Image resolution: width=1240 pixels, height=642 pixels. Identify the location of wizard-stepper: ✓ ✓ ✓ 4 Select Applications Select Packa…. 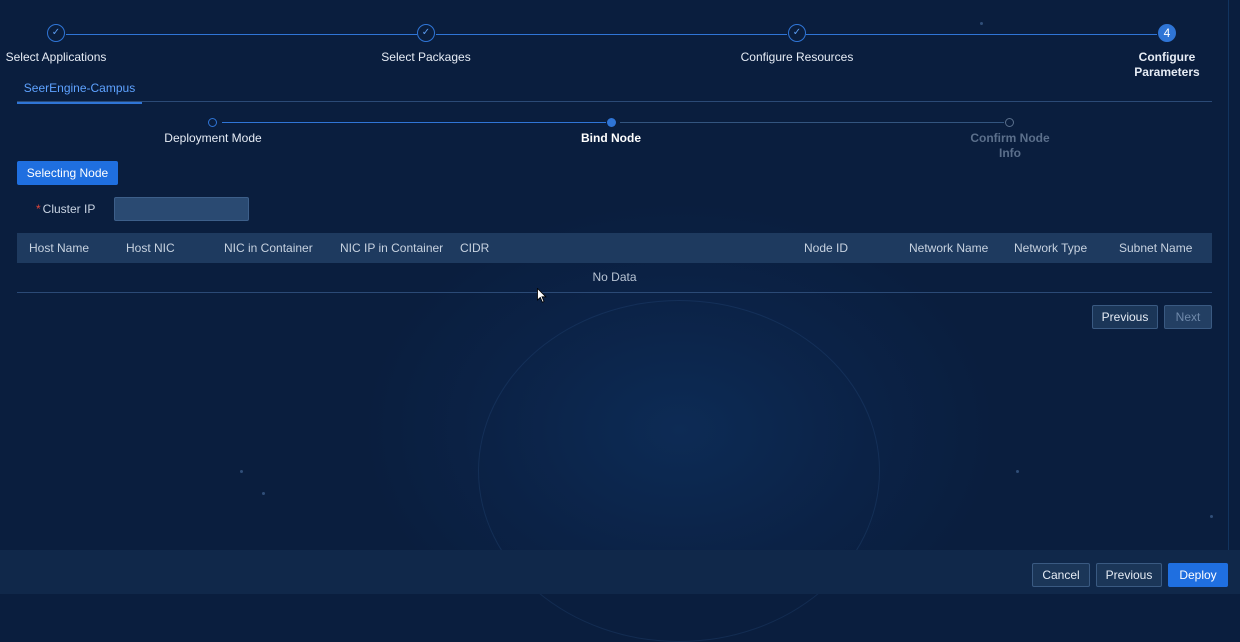
(620, 54).